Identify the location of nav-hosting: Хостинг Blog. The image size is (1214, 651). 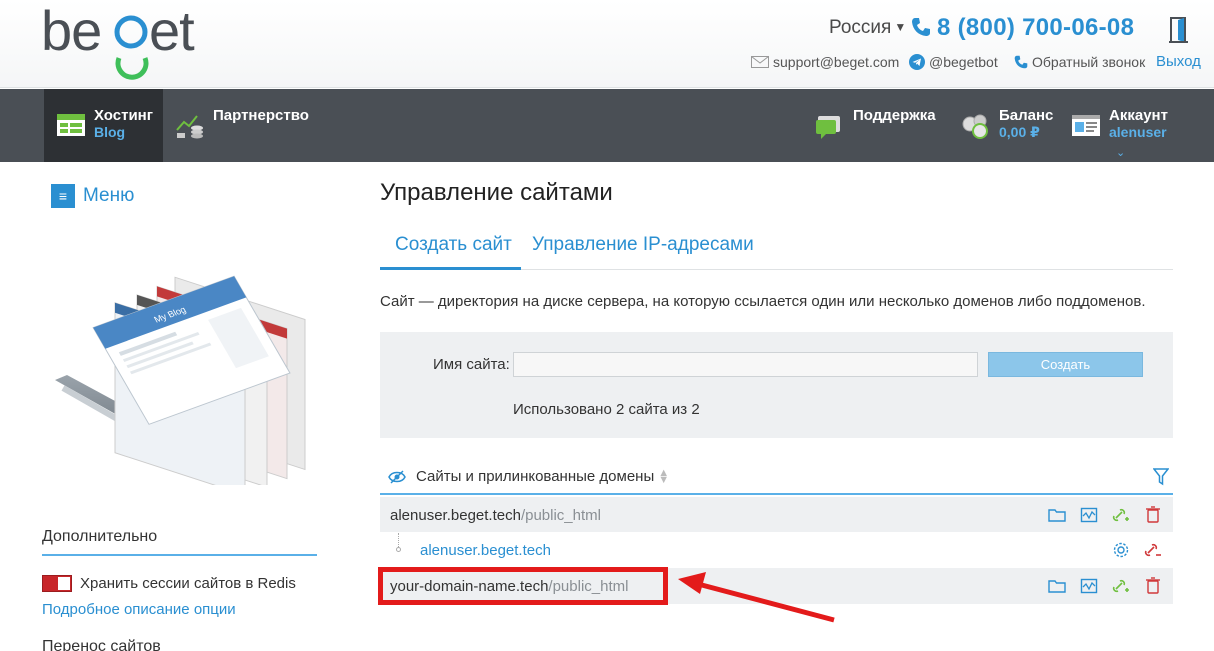
(103, 125).